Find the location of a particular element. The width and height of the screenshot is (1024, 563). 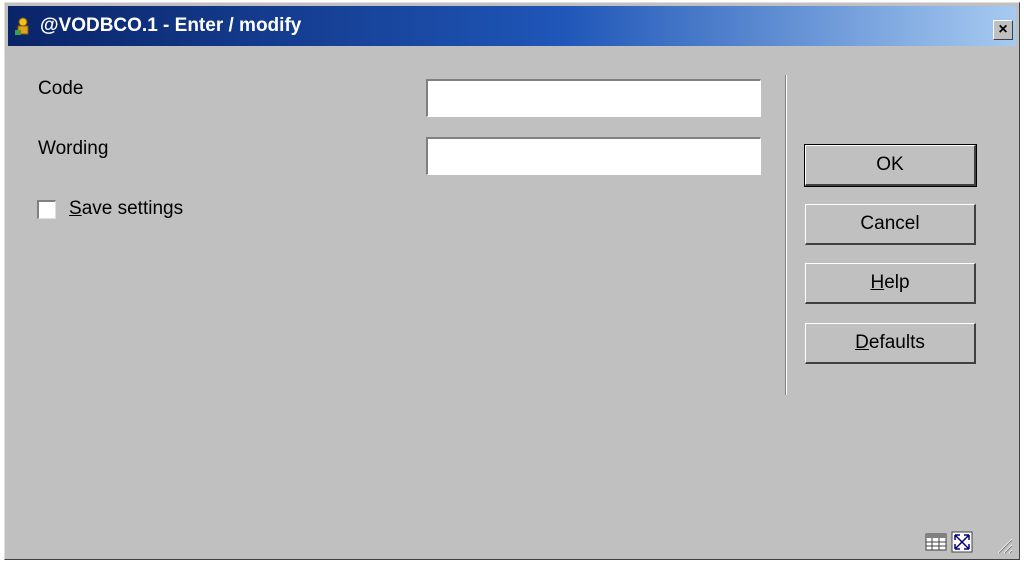

code-input is located at coordinates (593, 98).